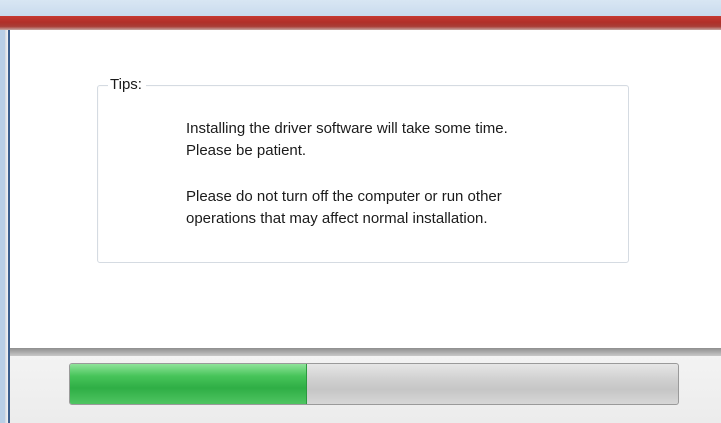 This screenshot has width=721, height=423. I want to click on header-accent-band, so click(360, 23).